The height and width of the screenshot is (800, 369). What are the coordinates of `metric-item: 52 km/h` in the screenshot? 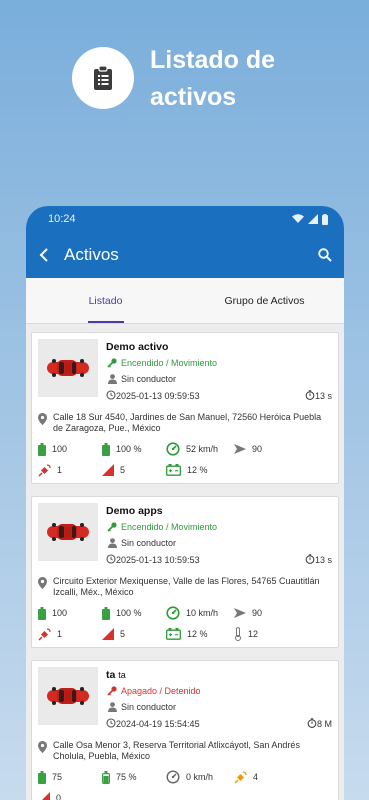 It's located at (200, 449).